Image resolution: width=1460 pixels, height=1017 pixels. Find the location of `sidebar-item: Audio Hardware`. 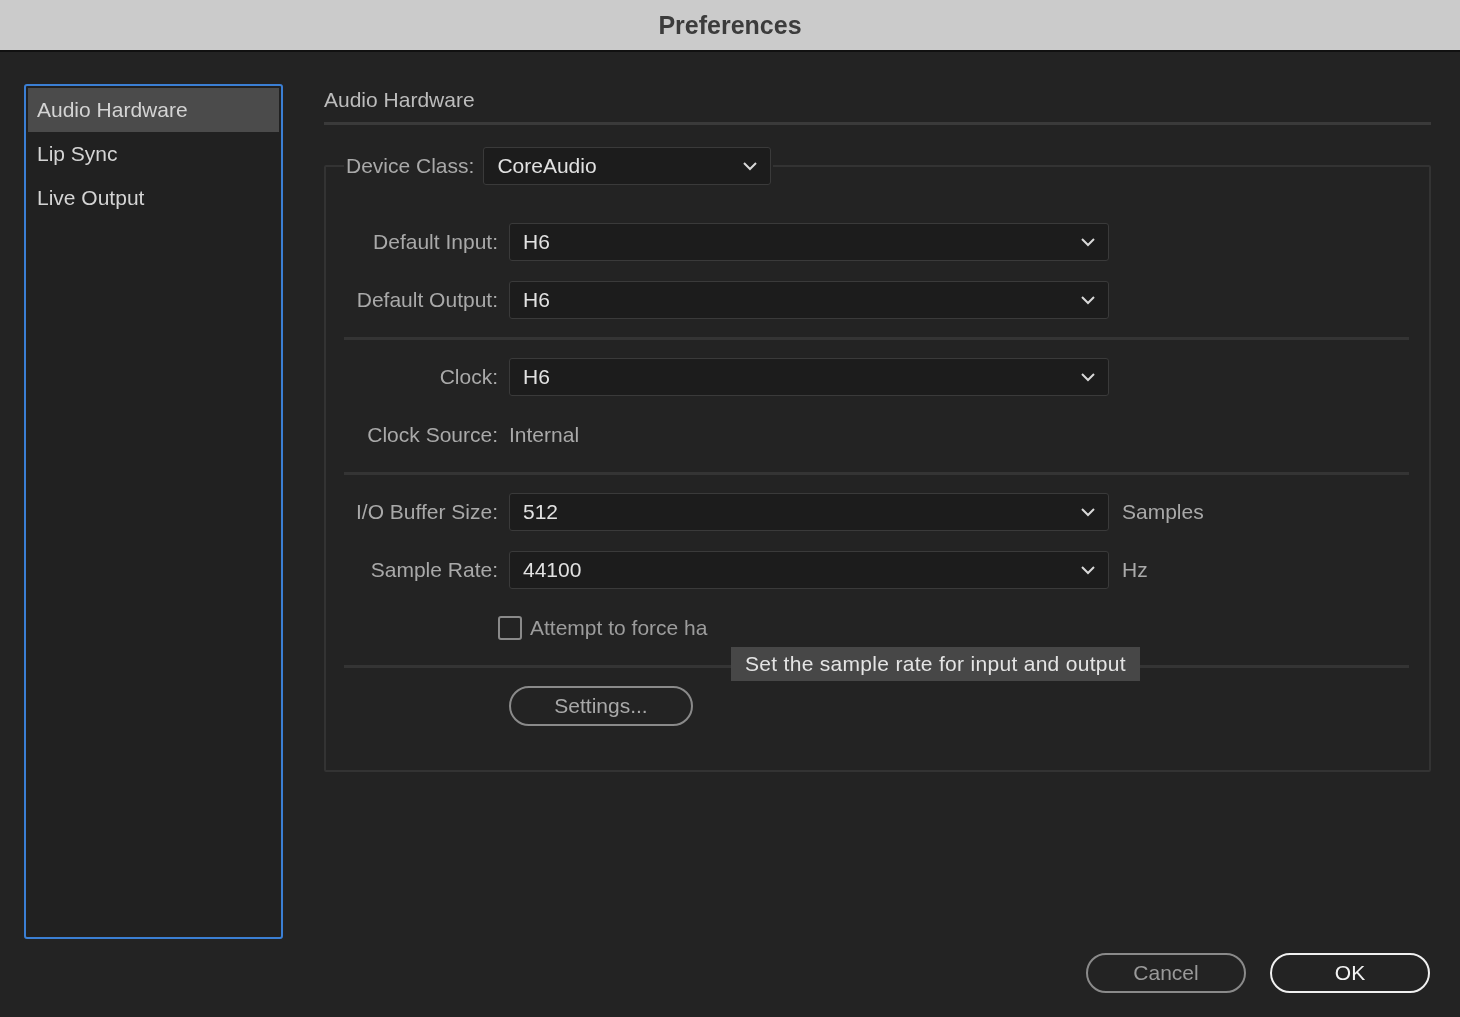

sidebar-item: Audio Hardware is located at coordinates (153, 110).